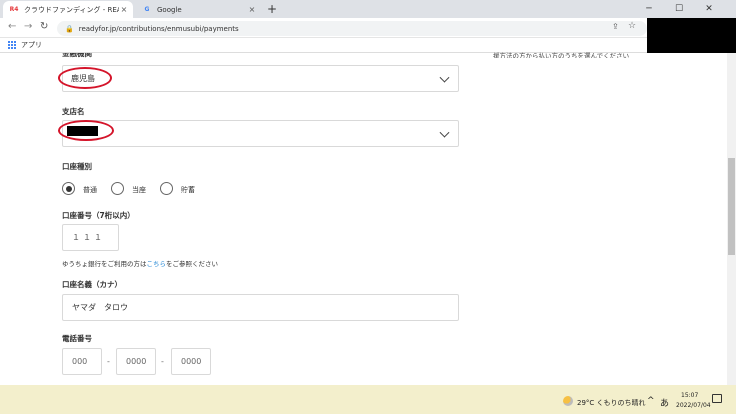 Image resolution: width=736 pixels, height=414 pixels. I want to click on star-icon: ☆, so click(632, 26).